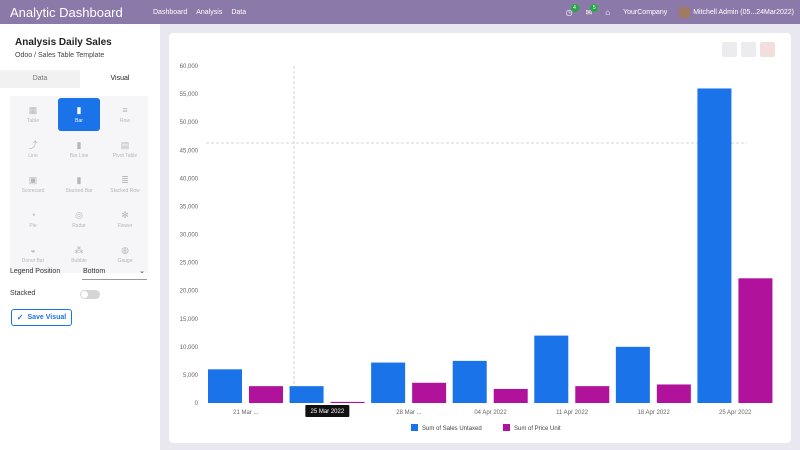  Describe the element at coordinates (189, 236) in the screenshot. I see `y-tick-label: 30,000` at that location.